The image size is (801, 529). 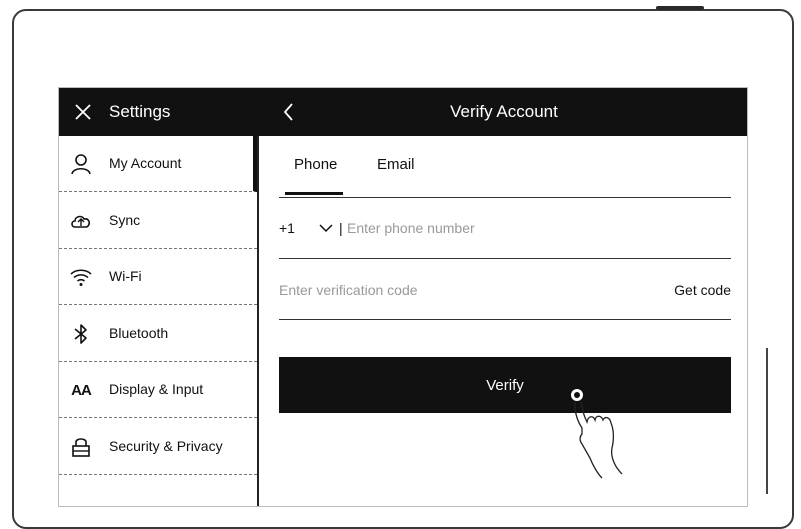 I want to click on sidebar-item-wifi: Wi-Fi, so click(x=158, y=277).